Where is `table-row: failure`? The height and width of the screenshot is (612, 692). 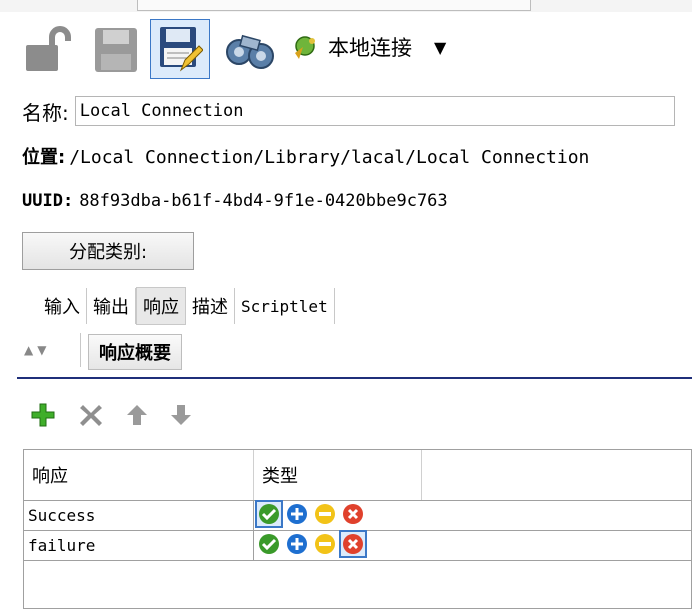 table-row: failure is located at coordinates (357, 545).